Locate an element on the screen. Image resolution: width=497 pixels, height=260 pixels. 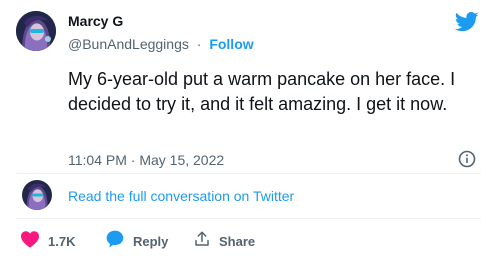
reply-button: Reply is located at coordinates (136, 241).